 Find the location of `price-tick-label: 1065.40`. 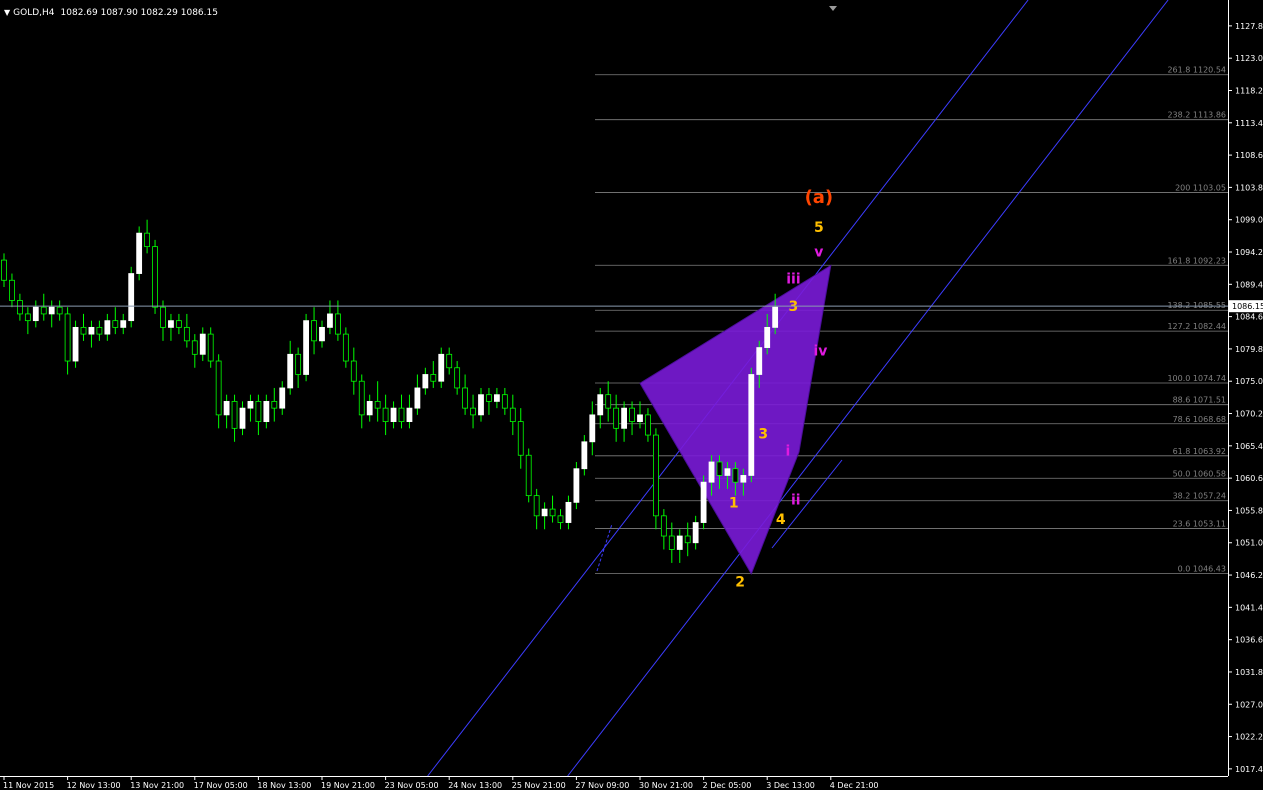

price-tick-label: 1065.40 is located at coordinates (1249, 446).